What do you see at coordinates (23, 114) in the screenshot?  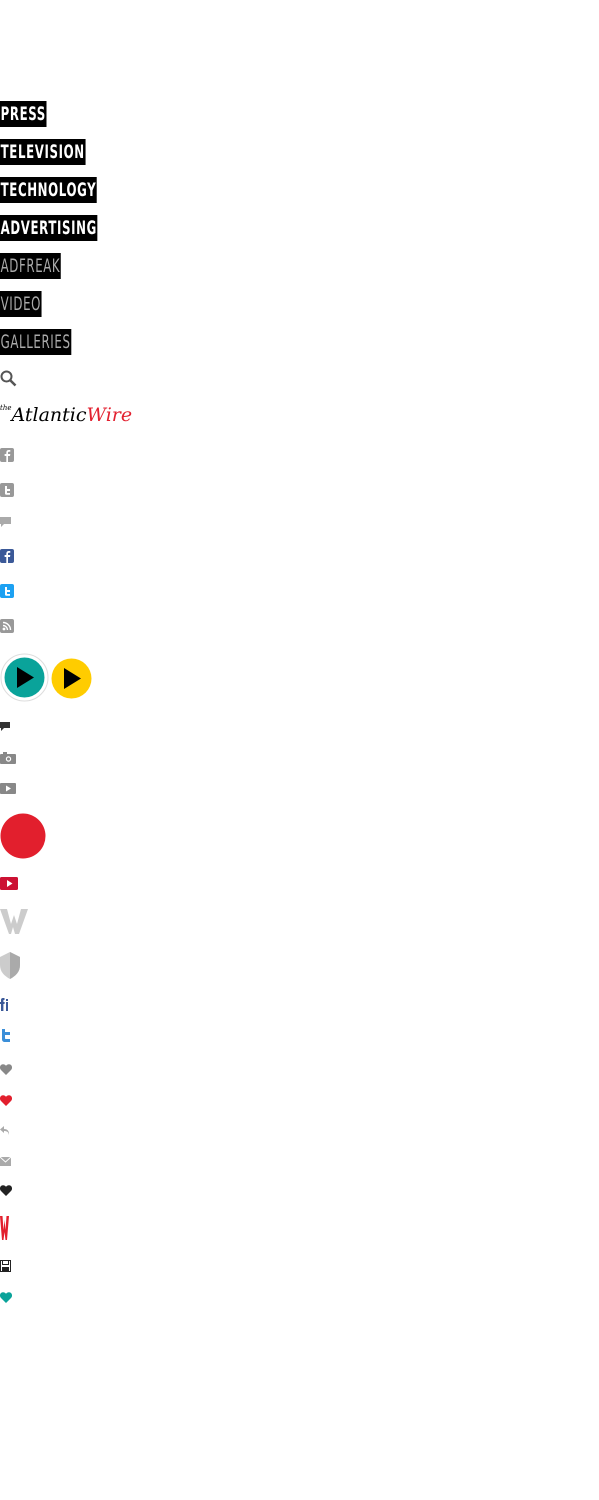 I see `nav-press: PRESS` at bounding box center [23, 114].